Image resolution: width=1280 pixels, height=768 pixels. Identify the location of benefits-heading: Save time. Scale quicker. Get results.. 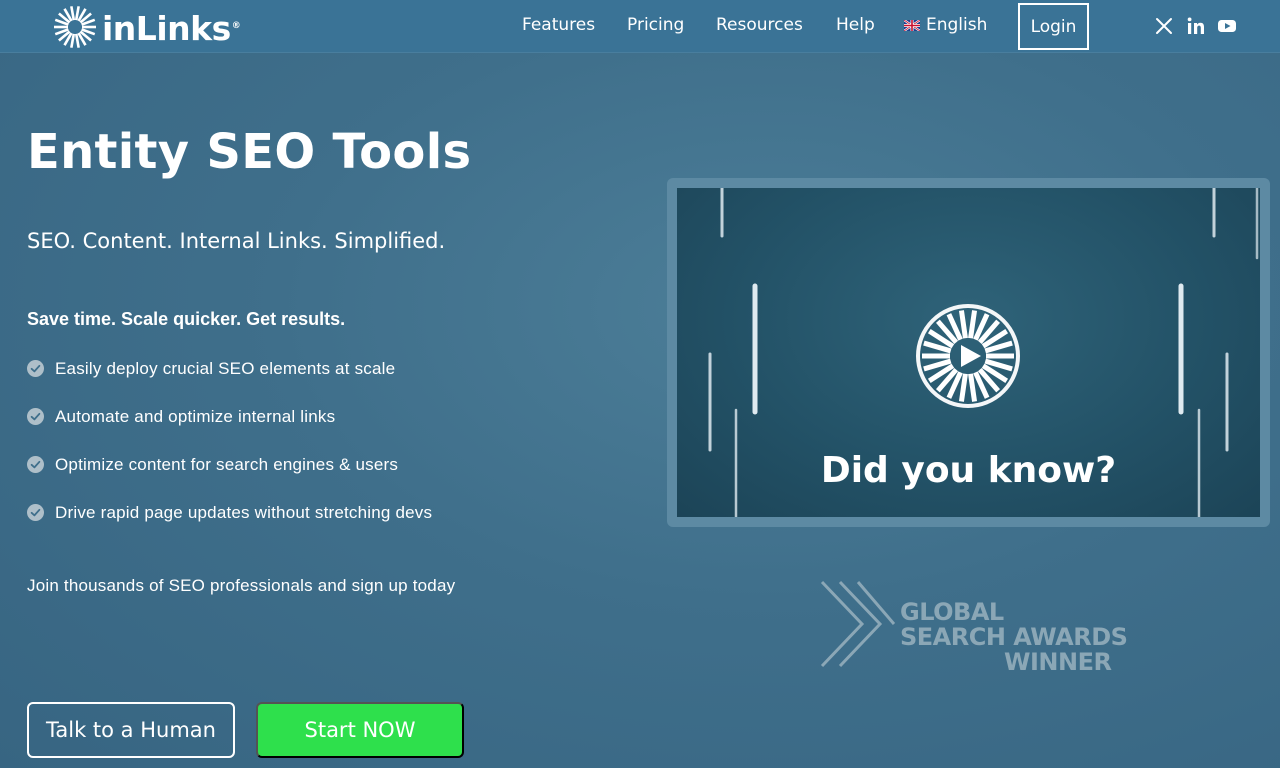
(186, 319).